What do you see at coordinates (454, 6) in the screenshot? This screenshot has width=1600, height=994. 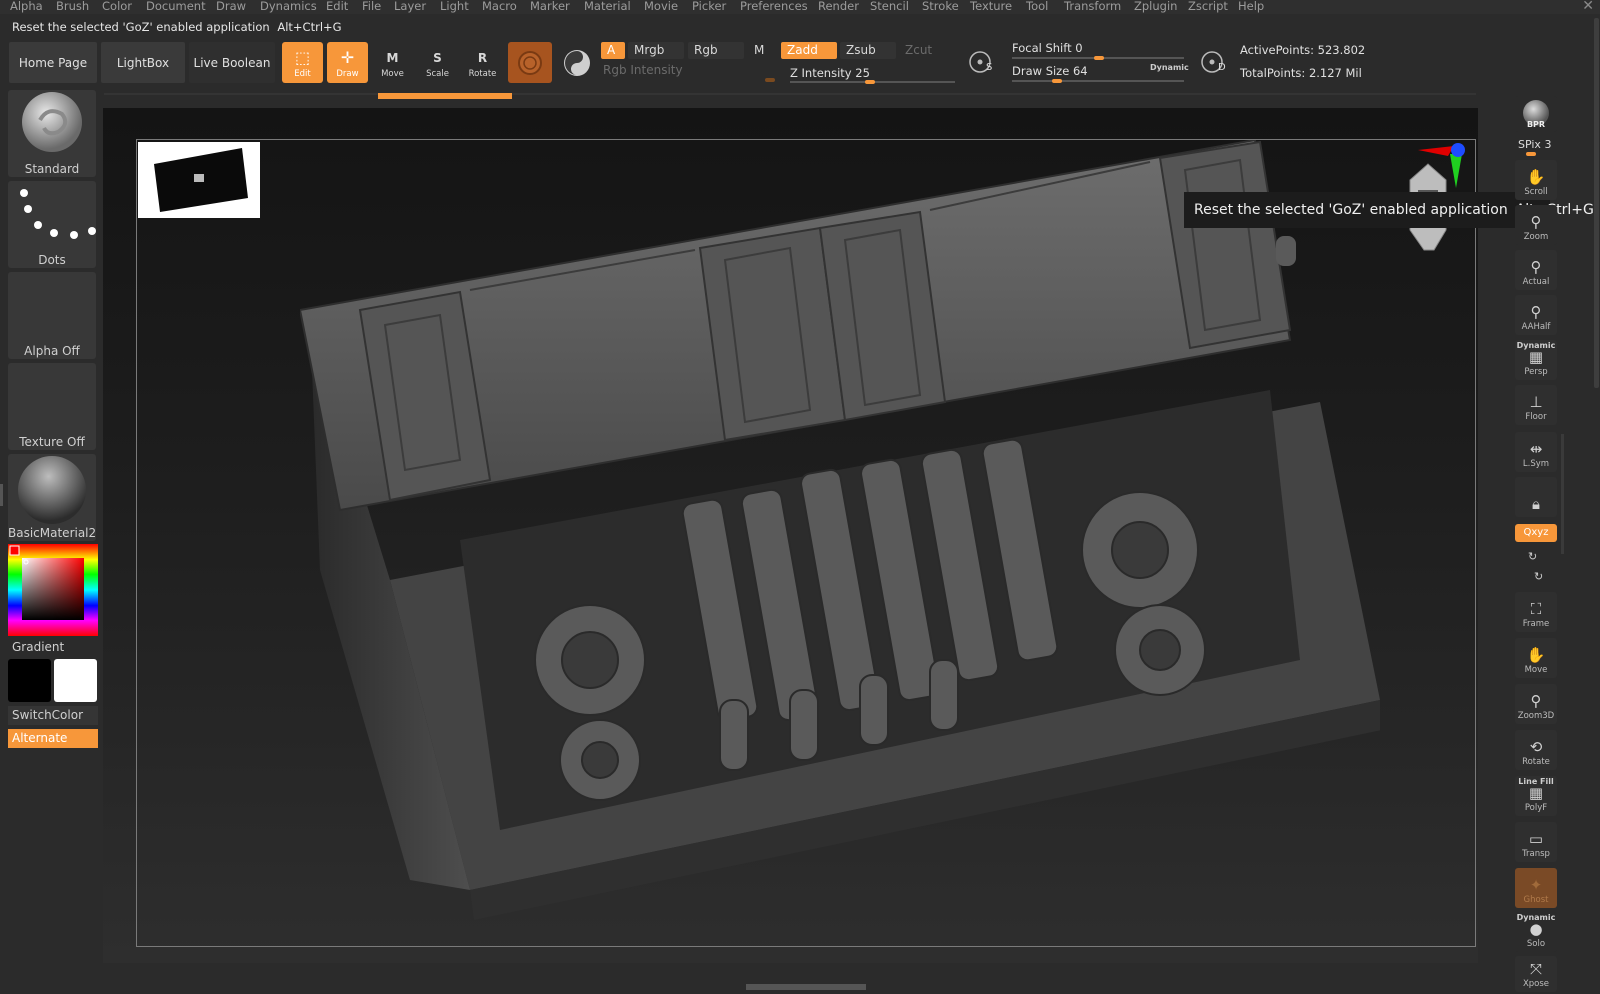 I see `menu-light: Light` at bounding box center [454, 6].